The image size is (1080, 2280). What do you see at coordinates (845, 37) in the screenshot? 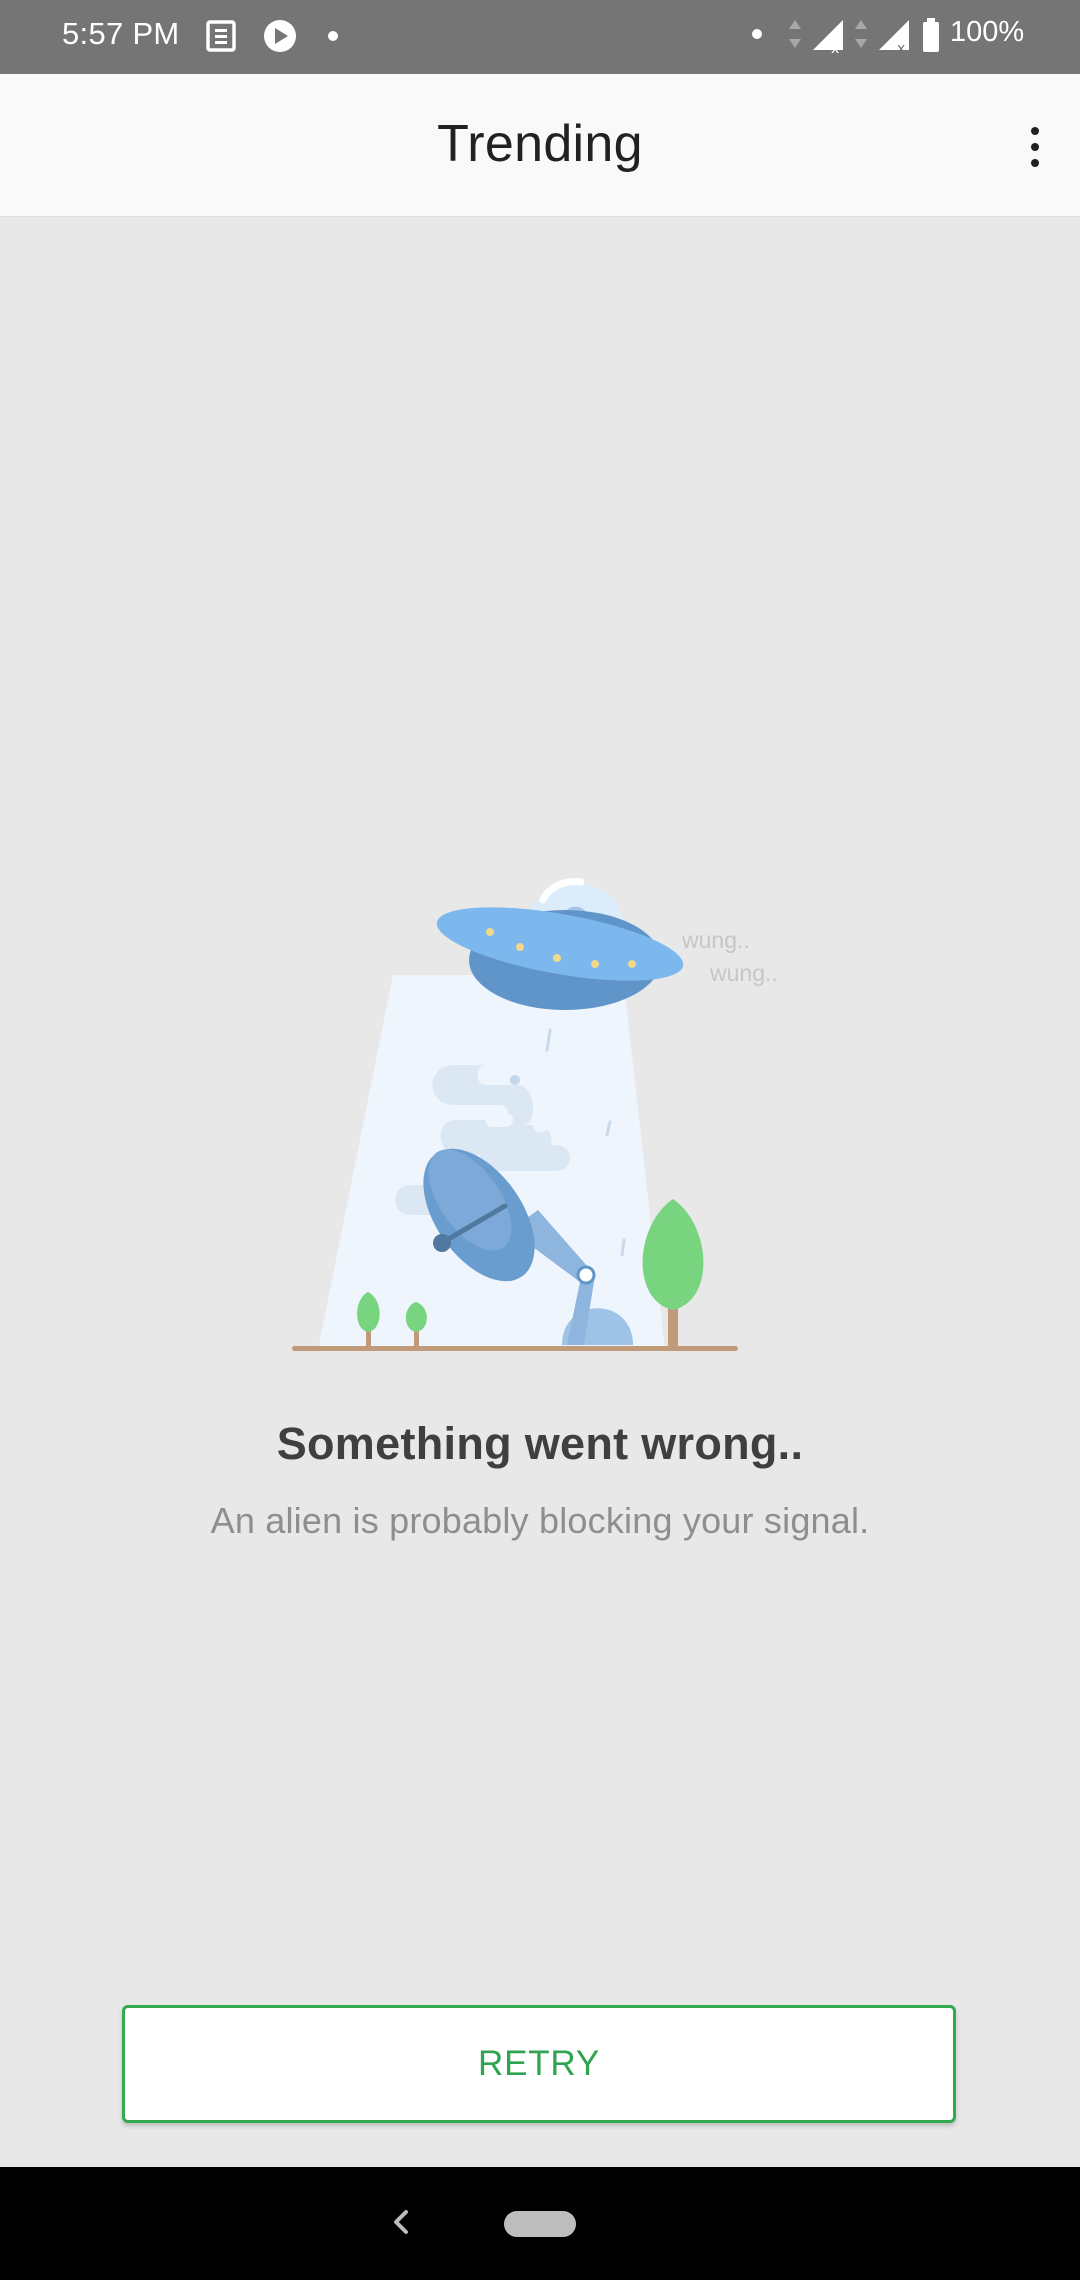
I see `status-right-icons: x x` at bounding box center [845, 37].